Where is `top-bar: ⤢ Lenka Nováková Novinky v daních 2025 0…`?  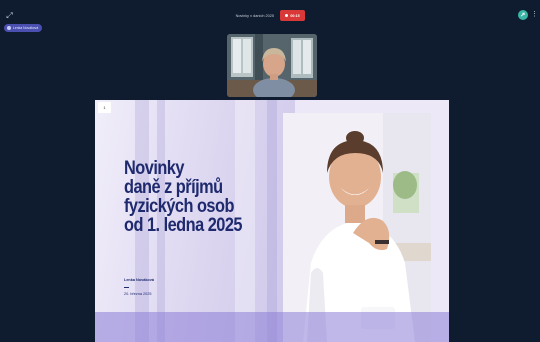
top-bar: ⤢ Lenka Nováková Novinky v daních 2025 0… is located at coordinates (270, 17).